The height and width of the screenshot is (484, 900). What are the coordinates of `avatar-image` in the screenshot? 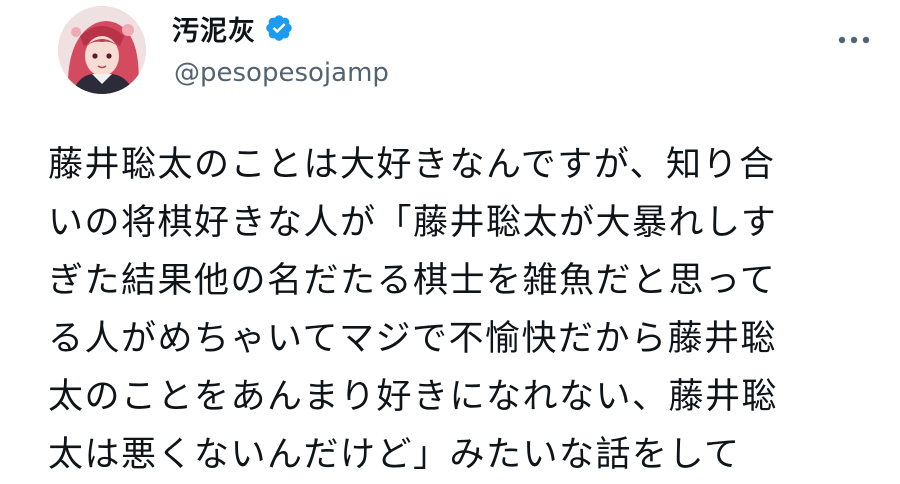 It's located at (102, 50).